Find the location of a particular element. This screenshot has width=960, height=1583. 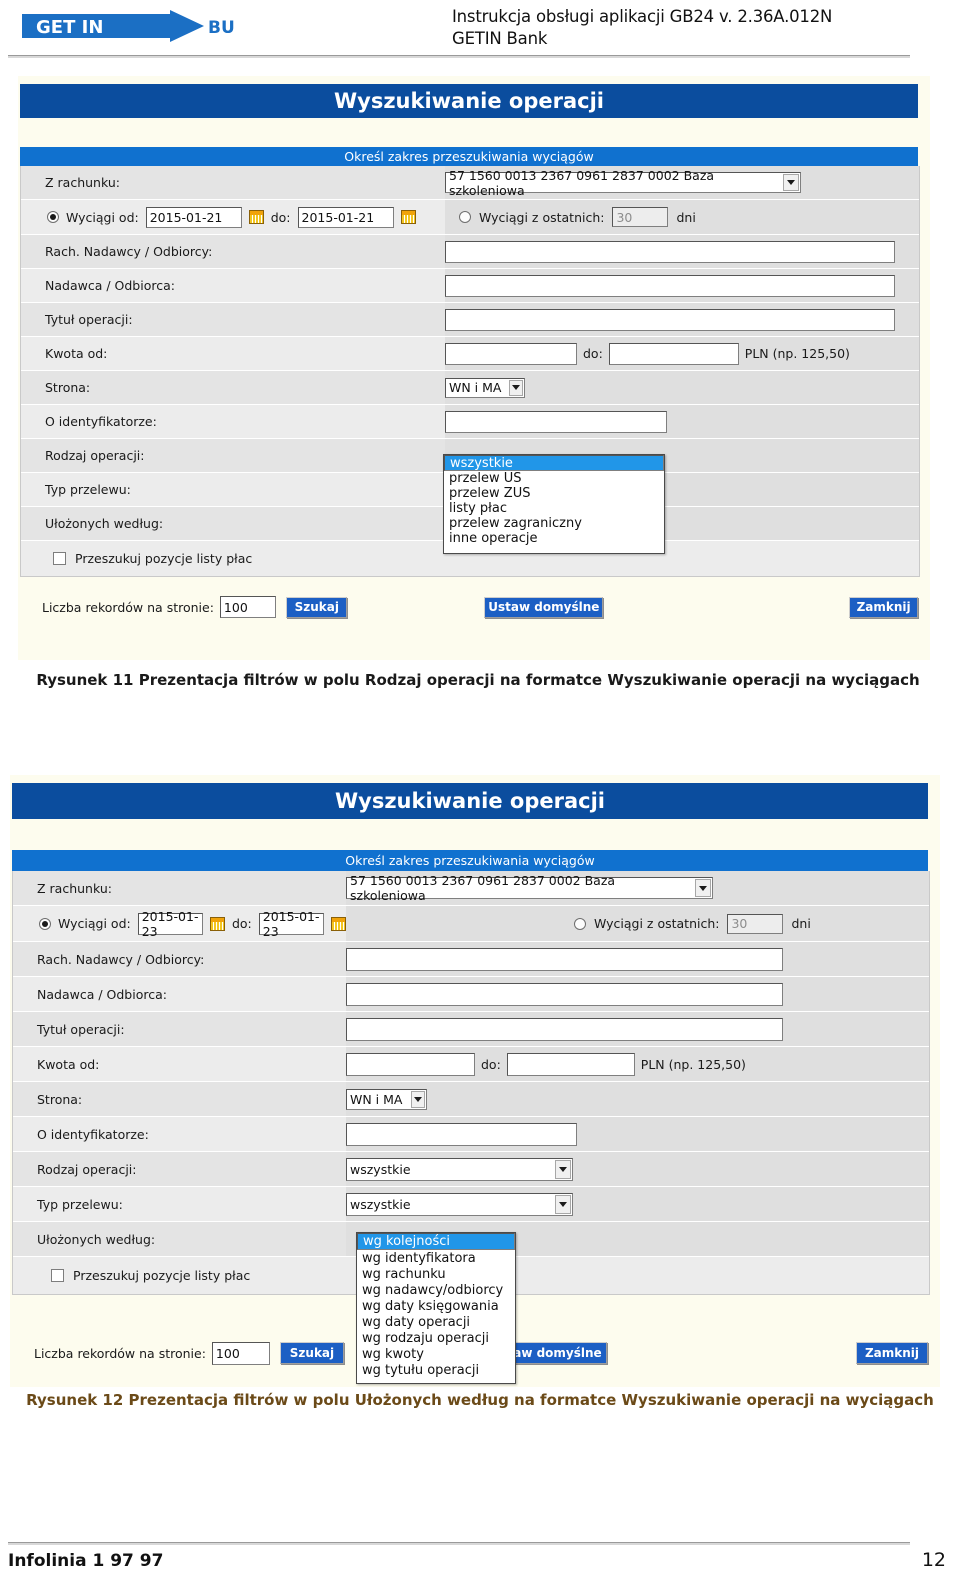

row-operation-type-2: Rodzaj operacji: wszystkie is located at coordinates (471, 1169).